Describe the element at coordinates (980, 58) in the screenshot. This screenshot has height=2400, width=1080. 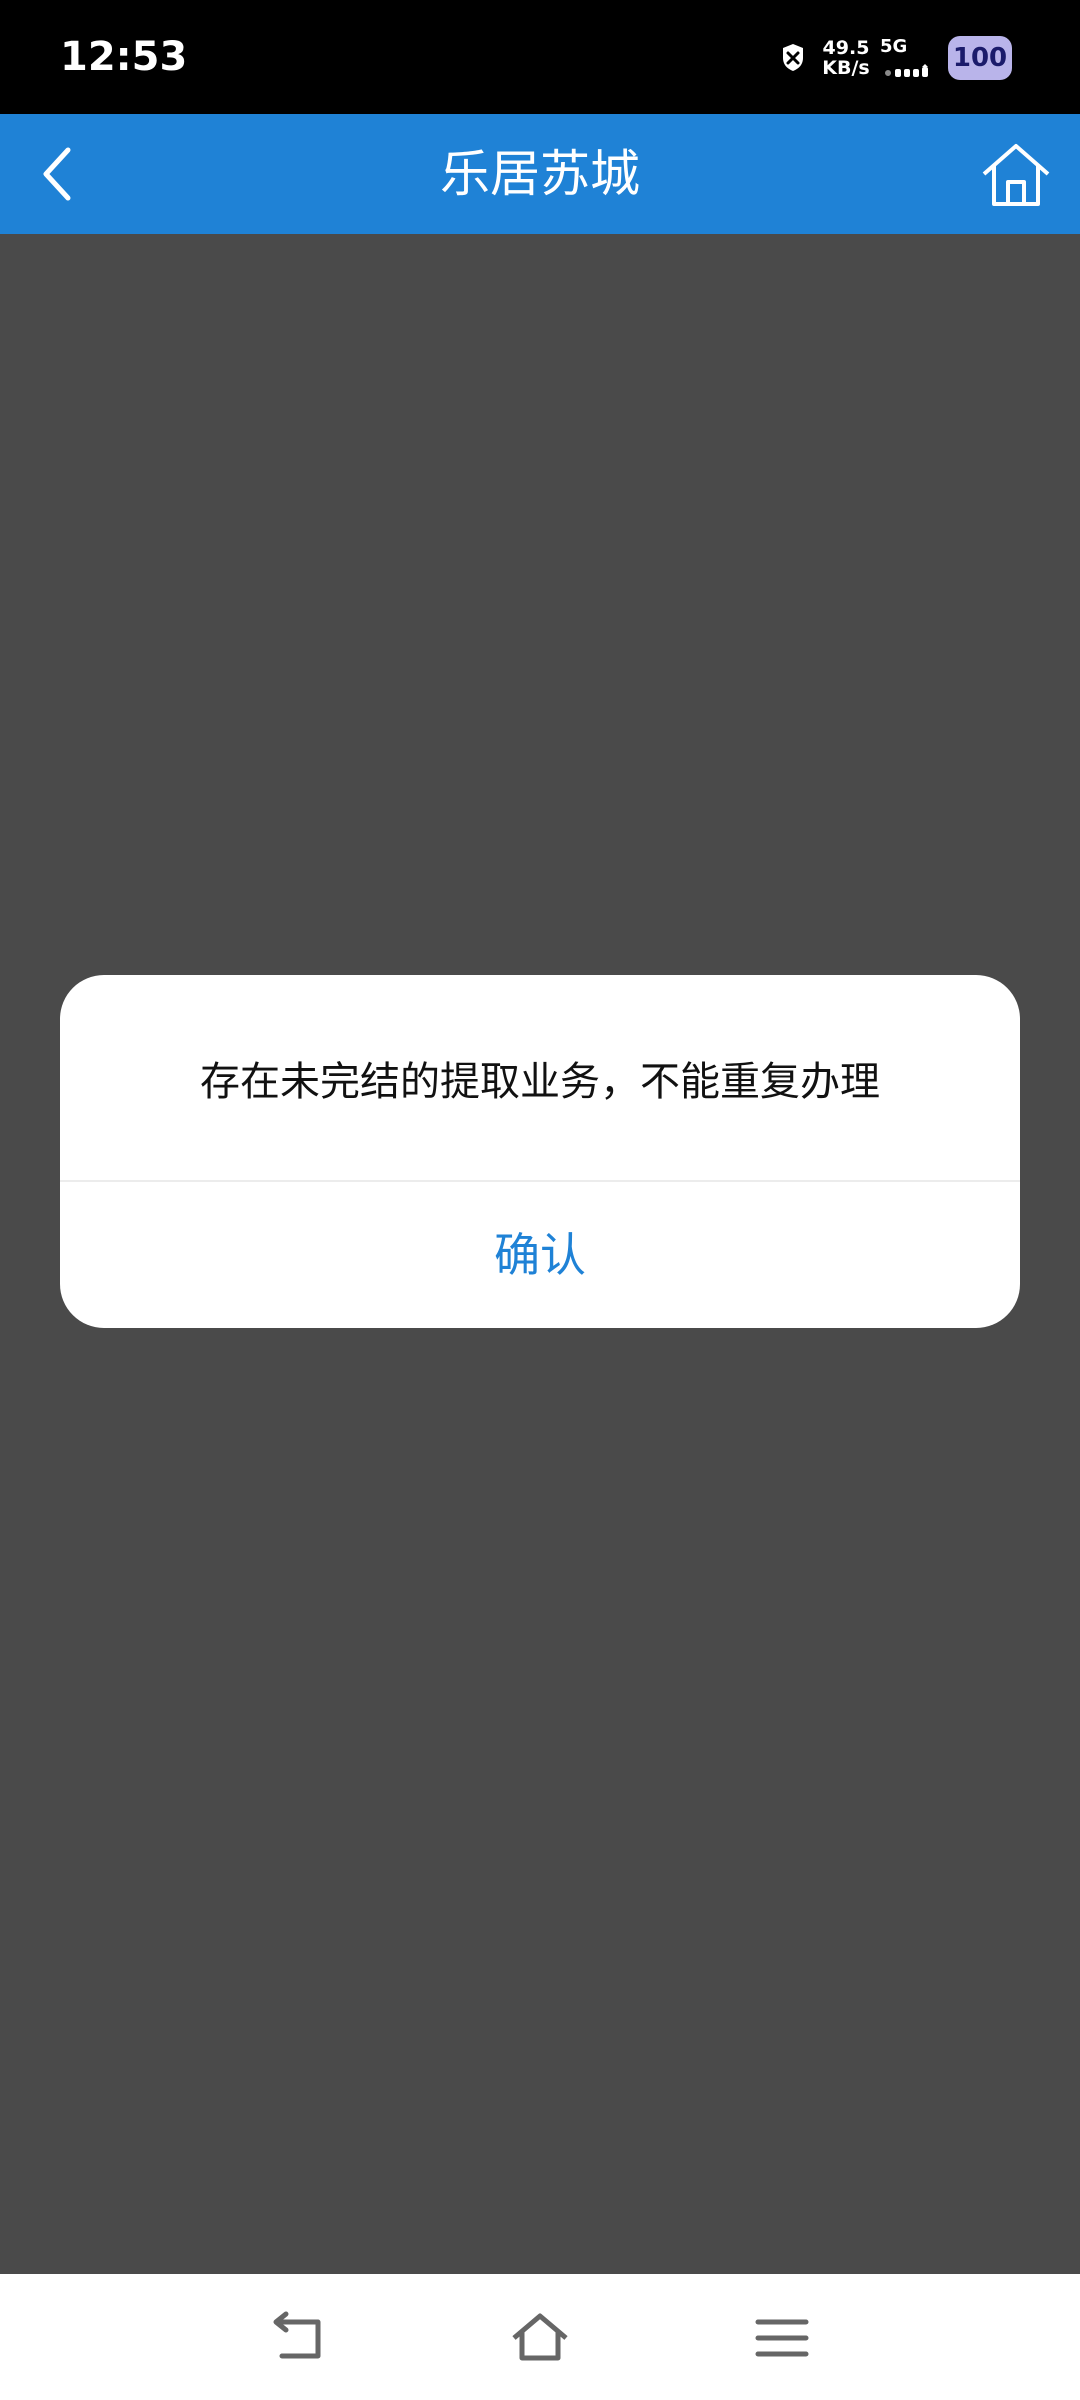
I see `battery-indicator: 100` at that location.